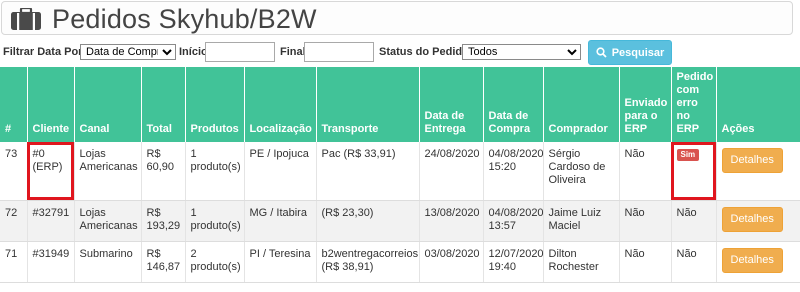 This screenshot has height=292, width=800. What do you see at coordinates (368, 262) in the screenshot?
I see `cell-transporte: b2wentregacorreios (R$ 38,91)` at bounding box center [368, 262].